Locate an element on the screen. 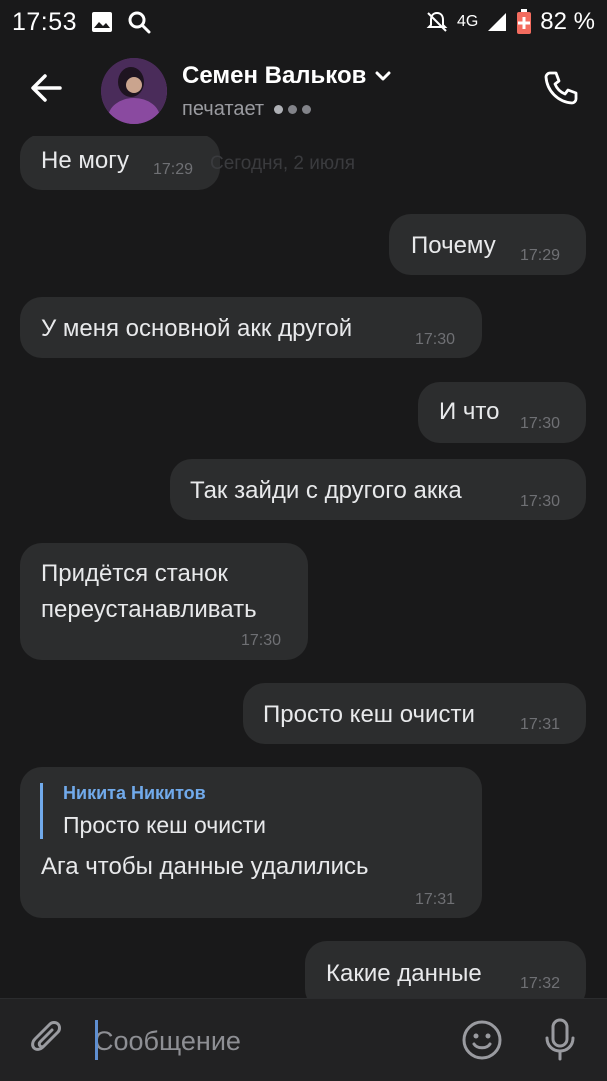 The width and height of the screenshot is (607, 1081). avatar is located at coordinates (134, 91).